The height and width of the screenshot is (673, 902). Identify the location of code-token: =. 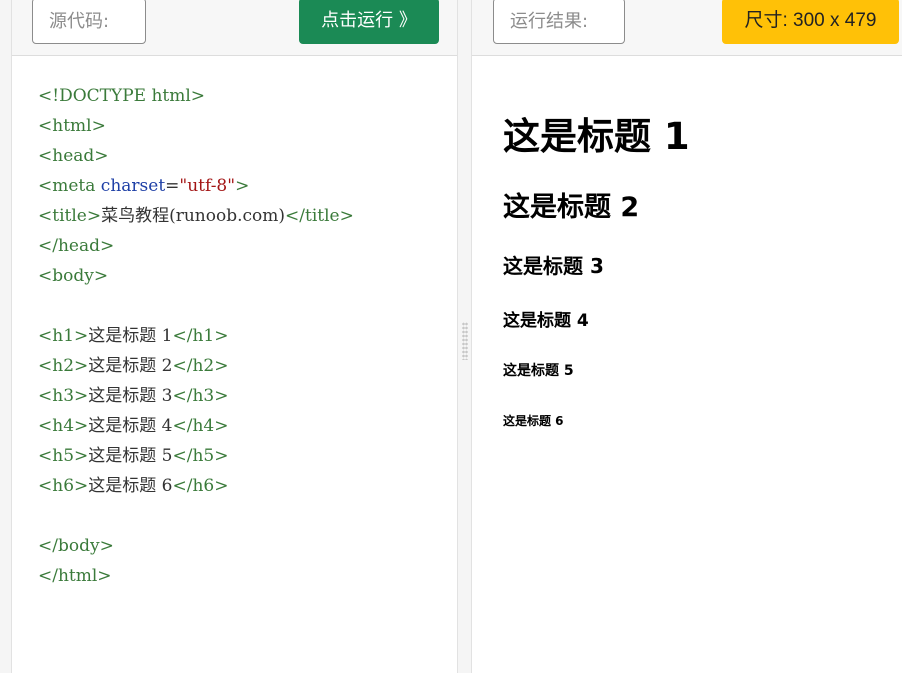
(172, 186).